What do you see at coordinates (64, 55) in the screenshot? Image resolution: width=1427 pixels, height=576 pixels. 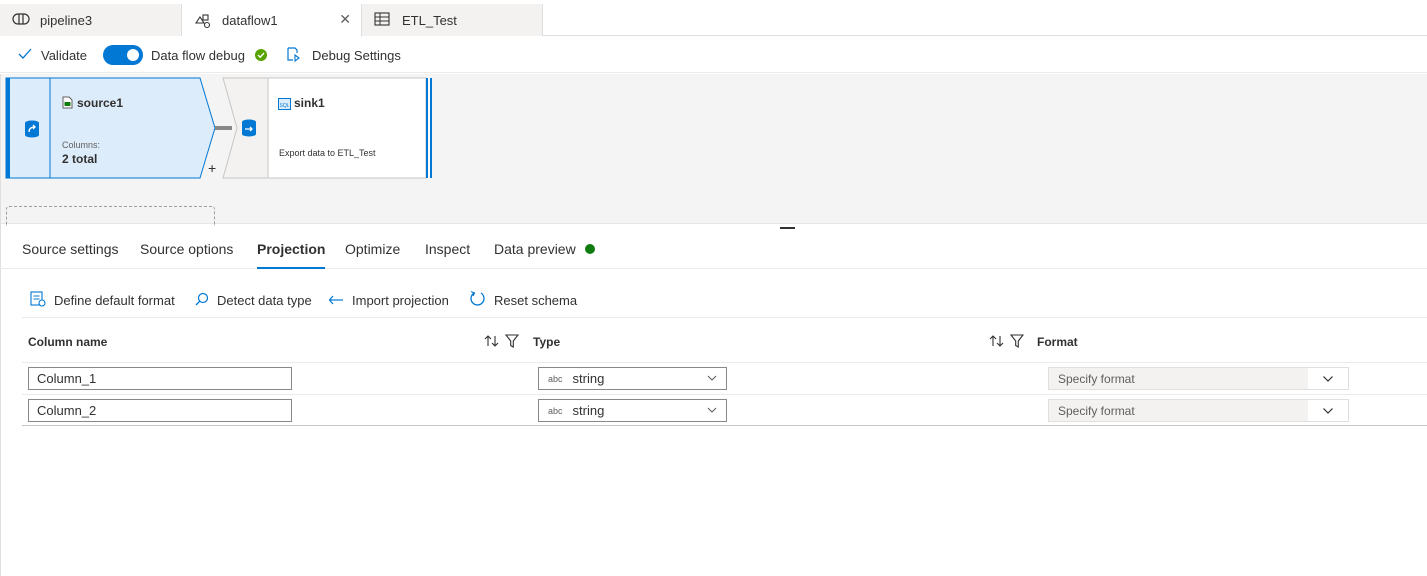 I see `validate-label: Validate` at bounding box center [64, 55].